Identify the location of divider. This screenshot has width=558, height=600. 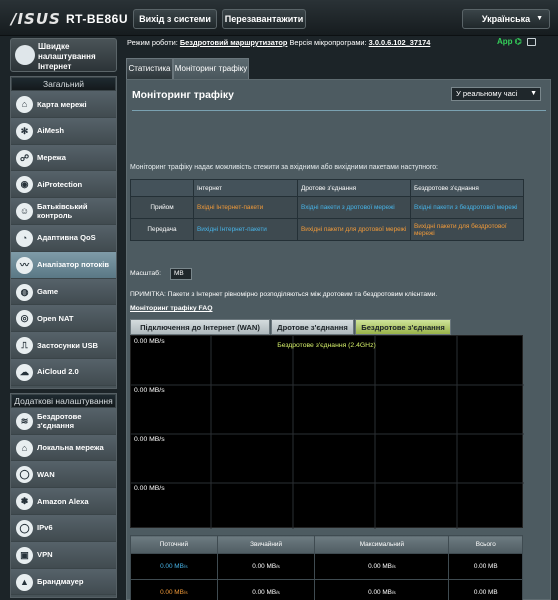
(339, 110).